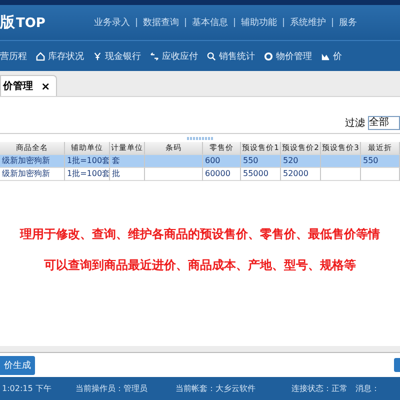  I want to click on table-cell: 520, so click(290, 160).